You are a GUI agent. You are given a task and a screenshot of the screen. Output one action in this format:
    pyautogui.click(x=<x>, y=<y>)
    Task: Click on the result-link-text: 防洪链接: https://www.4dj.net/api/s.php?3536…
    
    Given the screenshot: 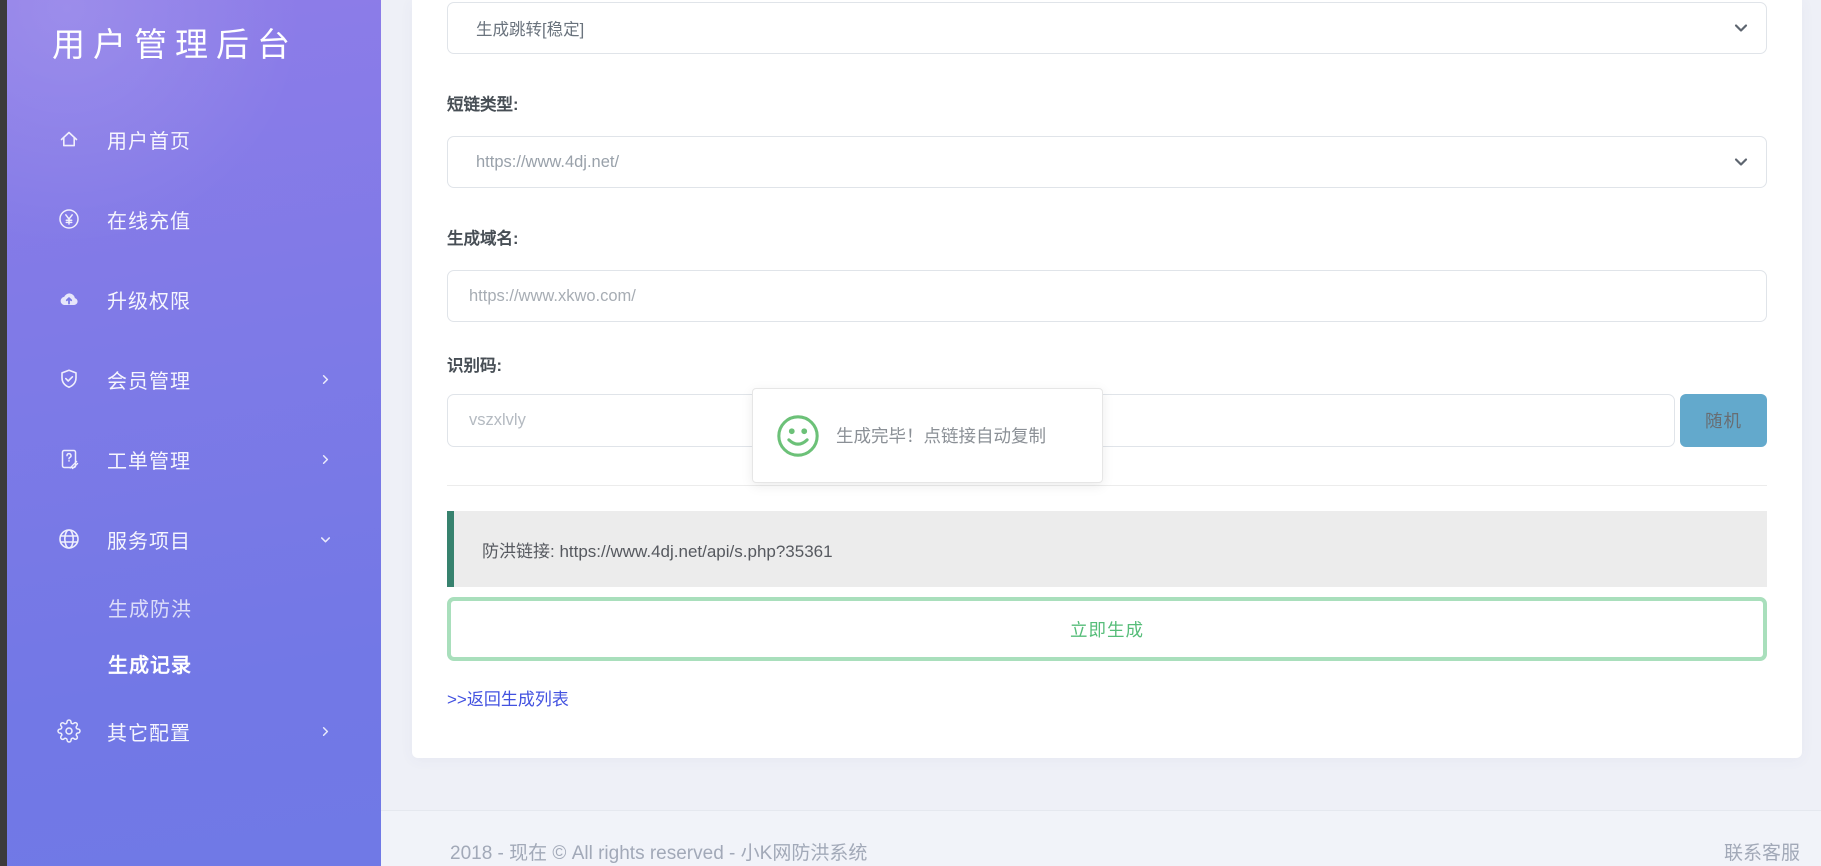 What is the action you would take?
    pyautogui.click(x=657, y=549)
    